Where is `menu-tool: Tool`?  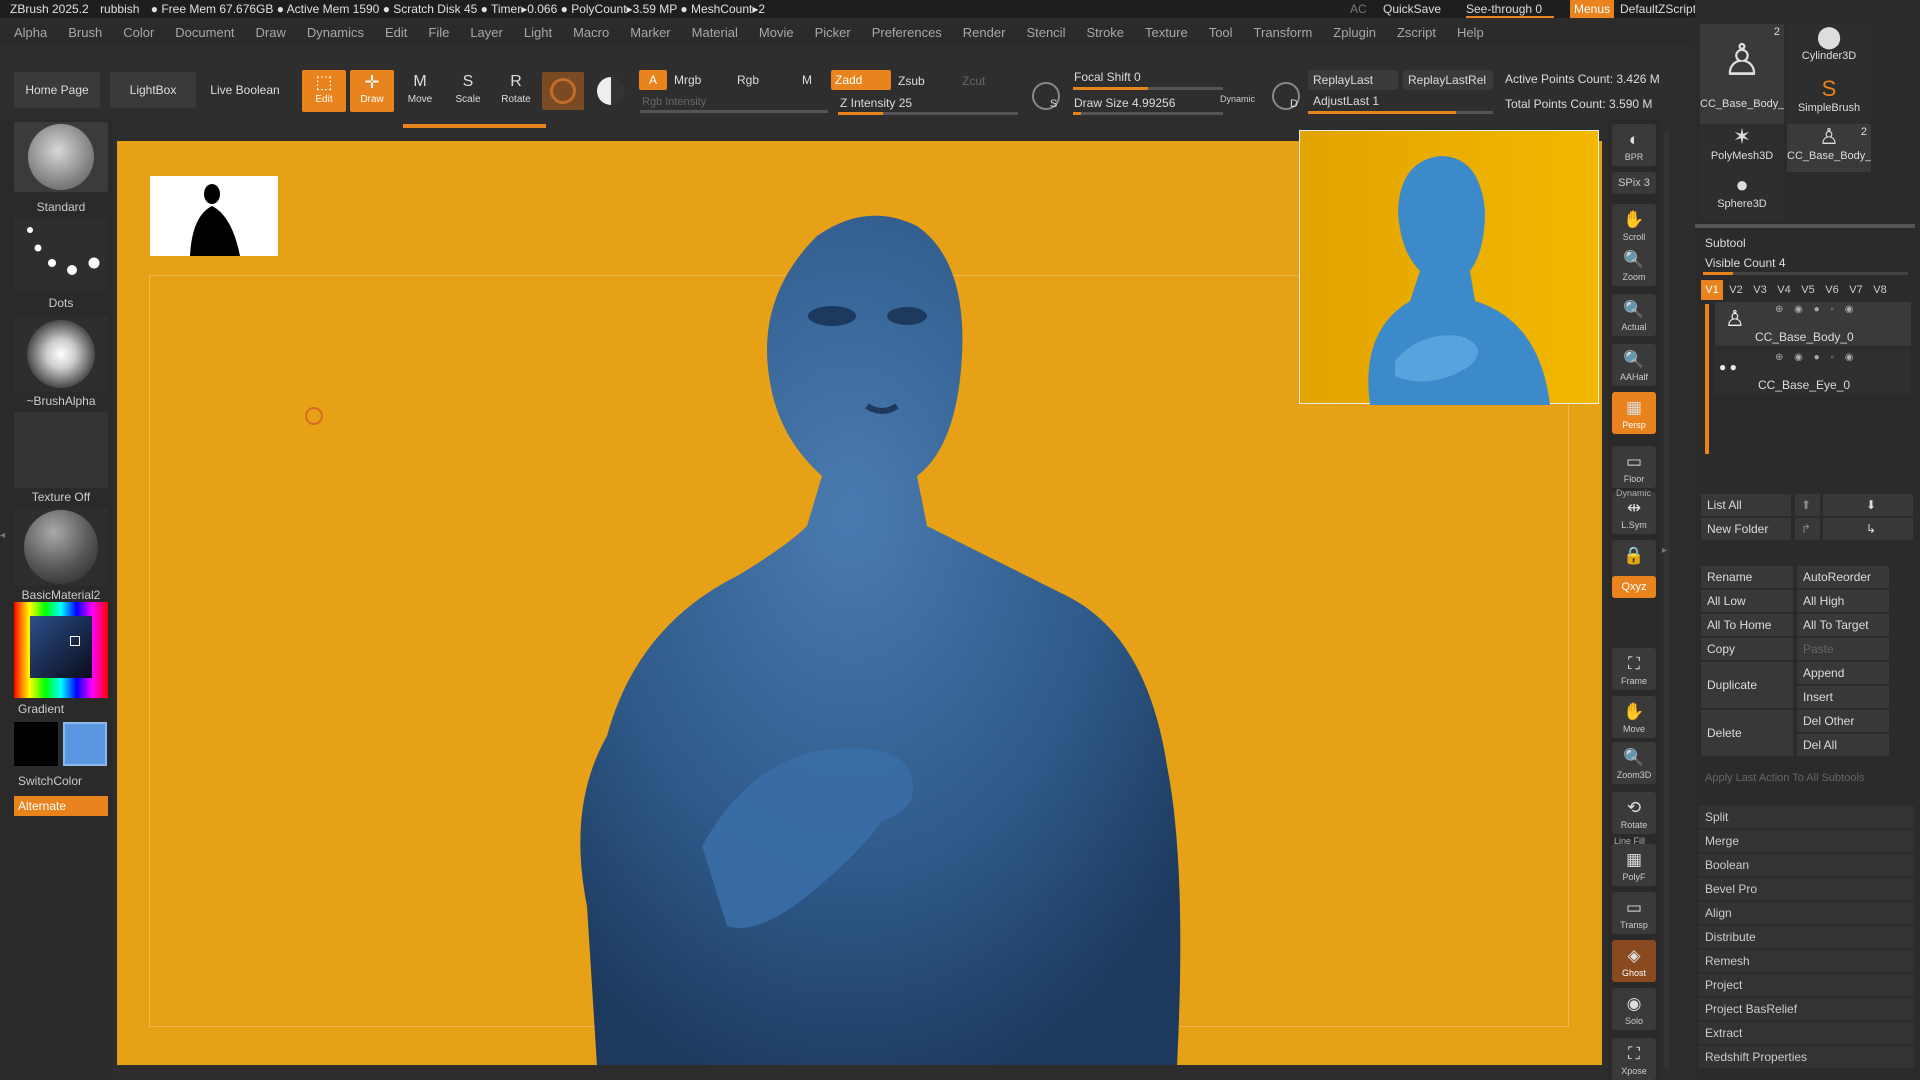 menu-tool: Tool is located at coordinates (1221, 33).